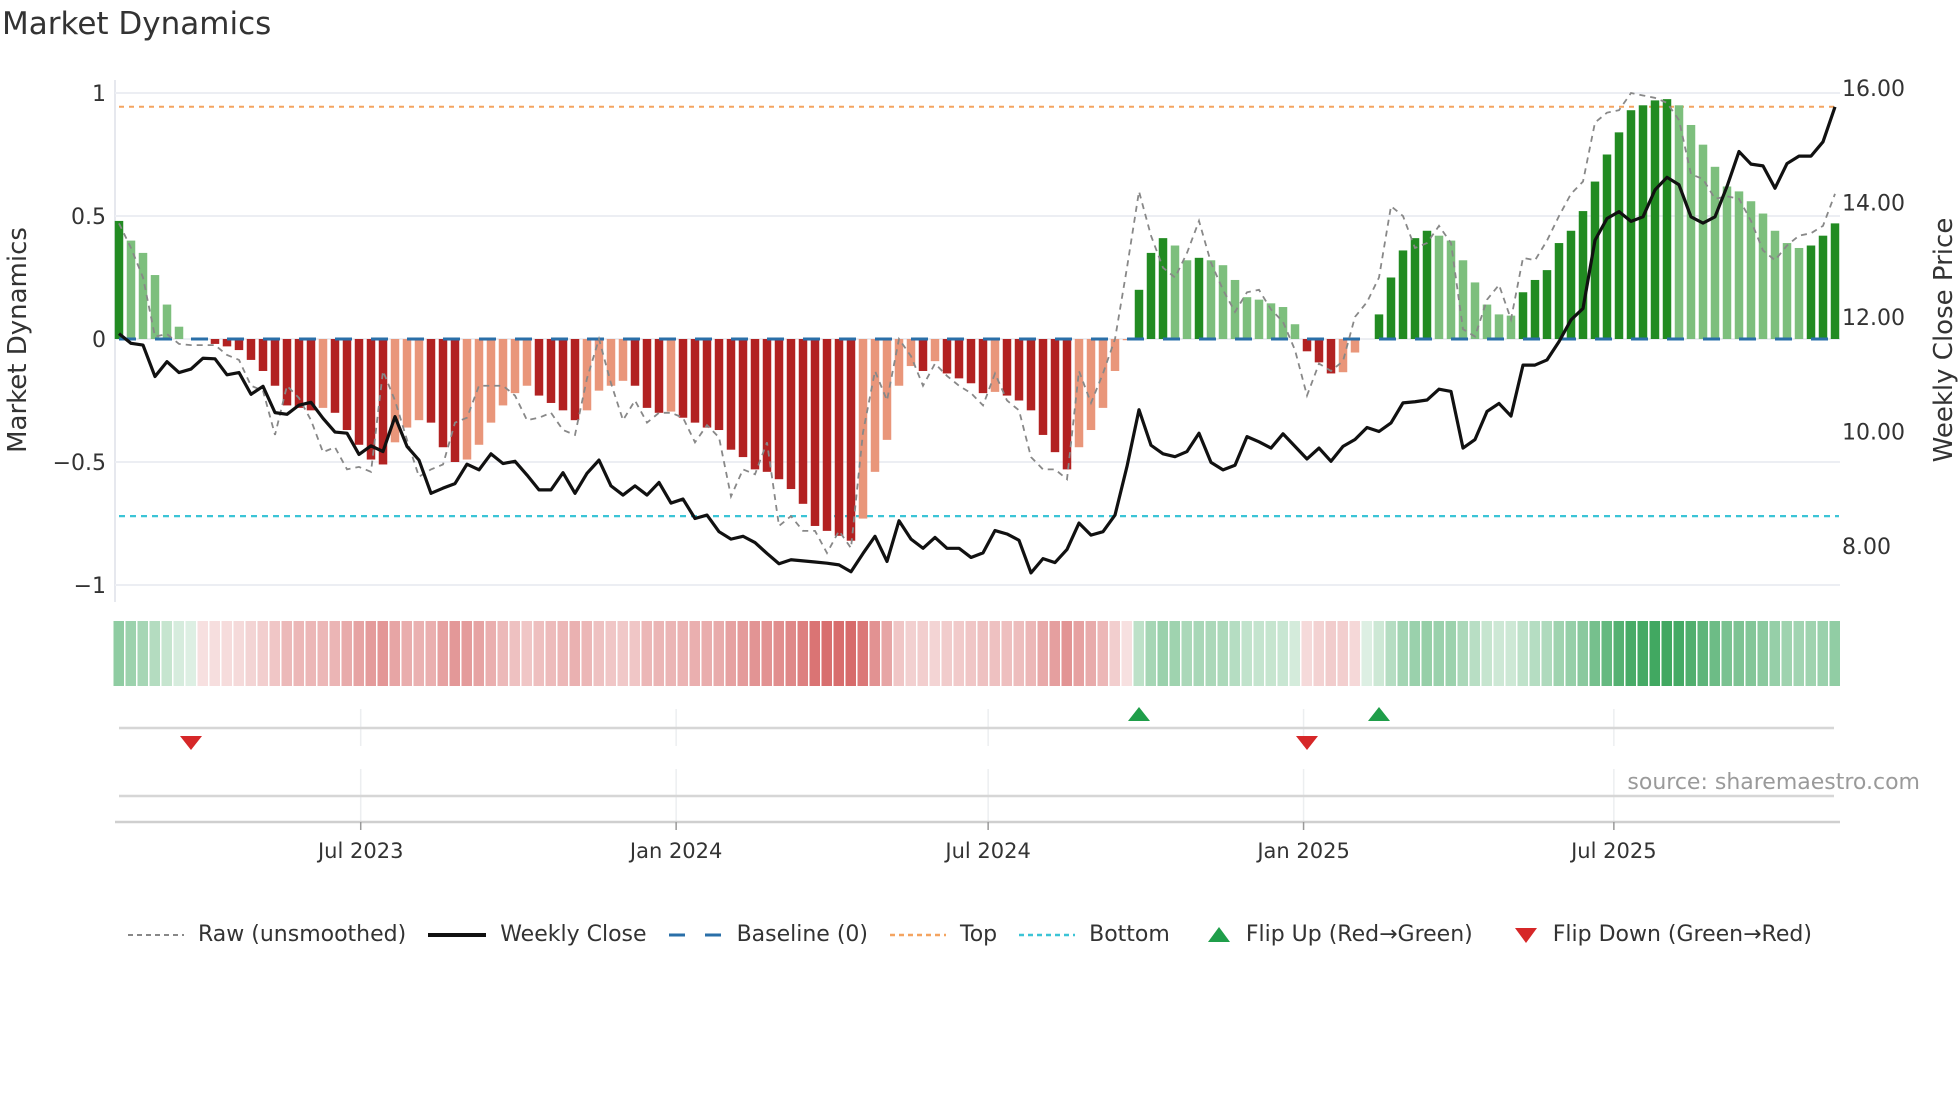 The height and width of the screenshot is (1102, 1960). I want to click on legend-item-close: Weekly Close, so click(537, 934).